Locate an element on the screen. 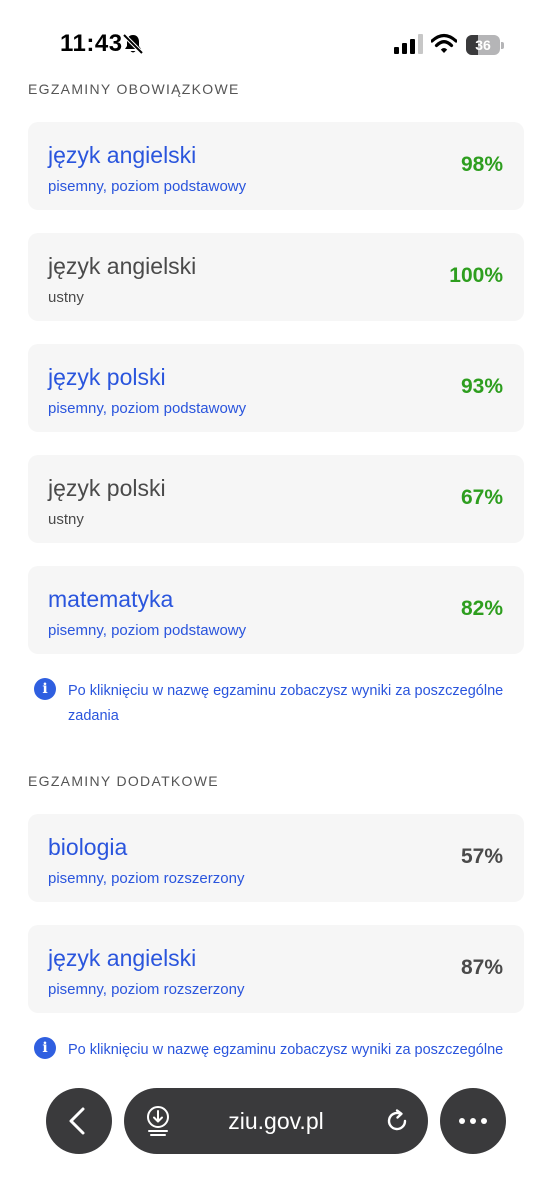 This screenshot has width=552, height=1200. reload-icon is located at coordinates (397, 1121).